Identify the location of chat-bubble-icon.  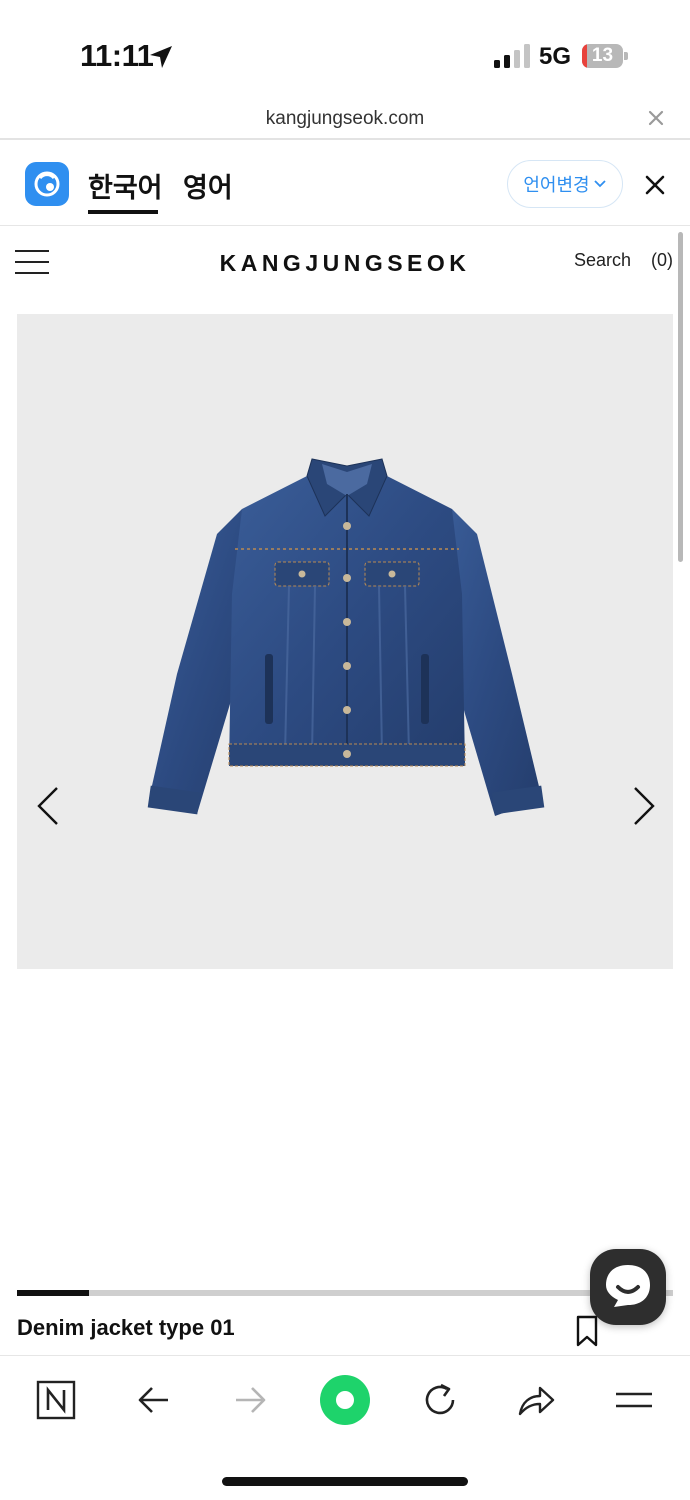
(628, 1286).